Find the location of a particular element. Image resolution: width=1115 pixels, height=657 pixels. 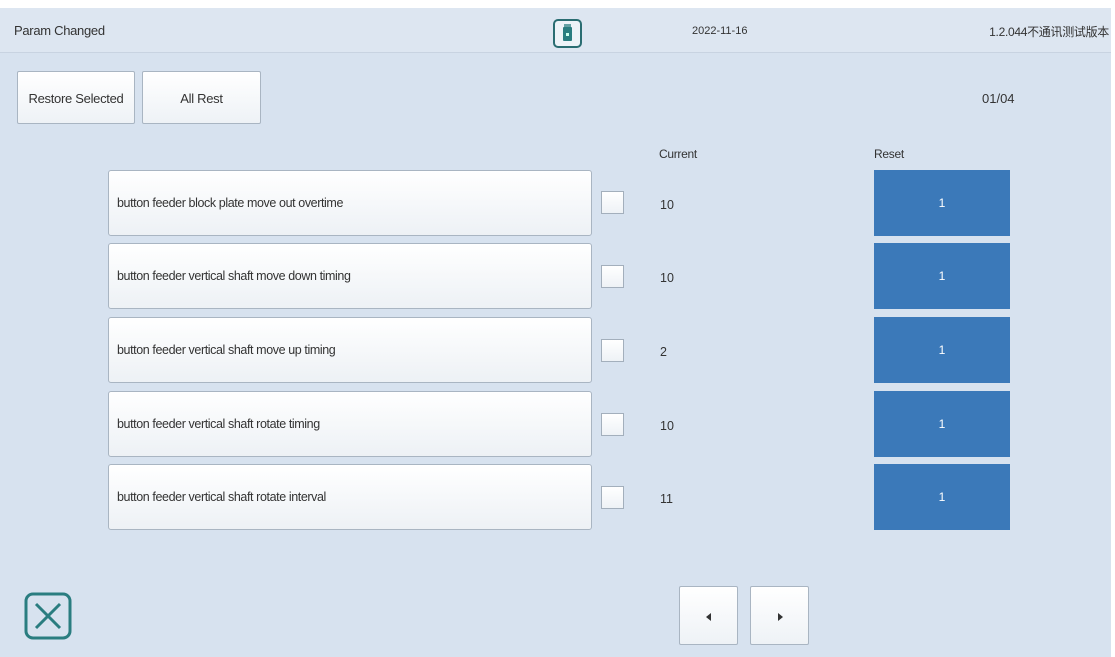

usb-drive-icon is located at coordinates (567, 33).